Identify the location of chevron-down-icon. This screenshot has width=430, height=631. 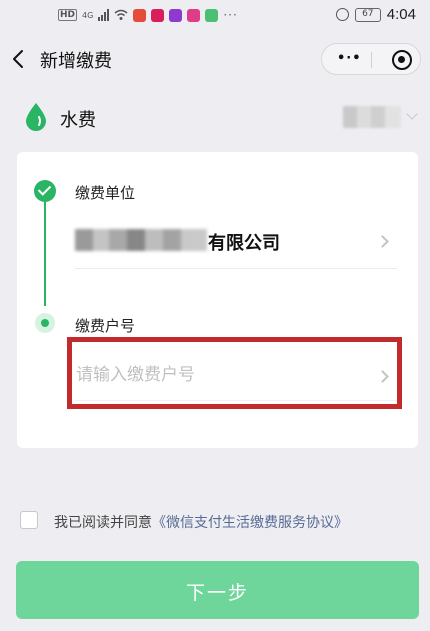
(412, 114).